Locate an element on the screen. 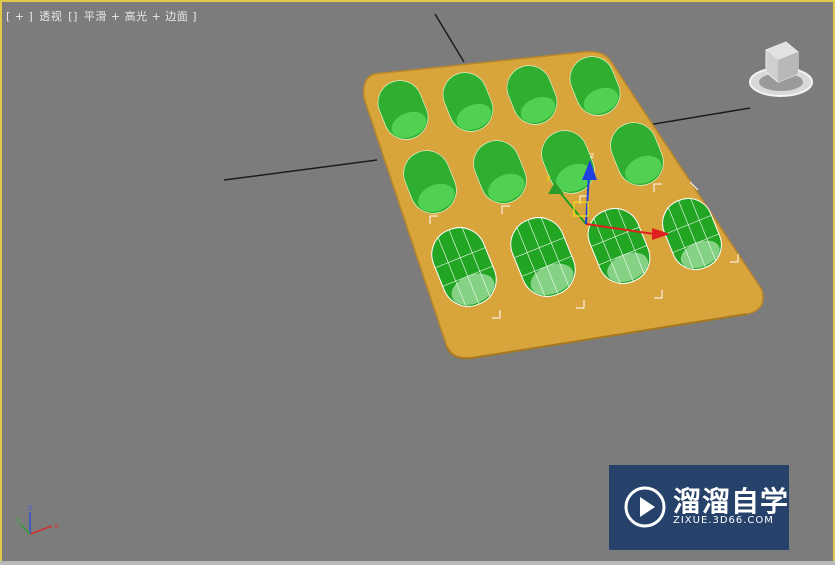  gizmo-y-label: y is located at coordinates (548, 177).